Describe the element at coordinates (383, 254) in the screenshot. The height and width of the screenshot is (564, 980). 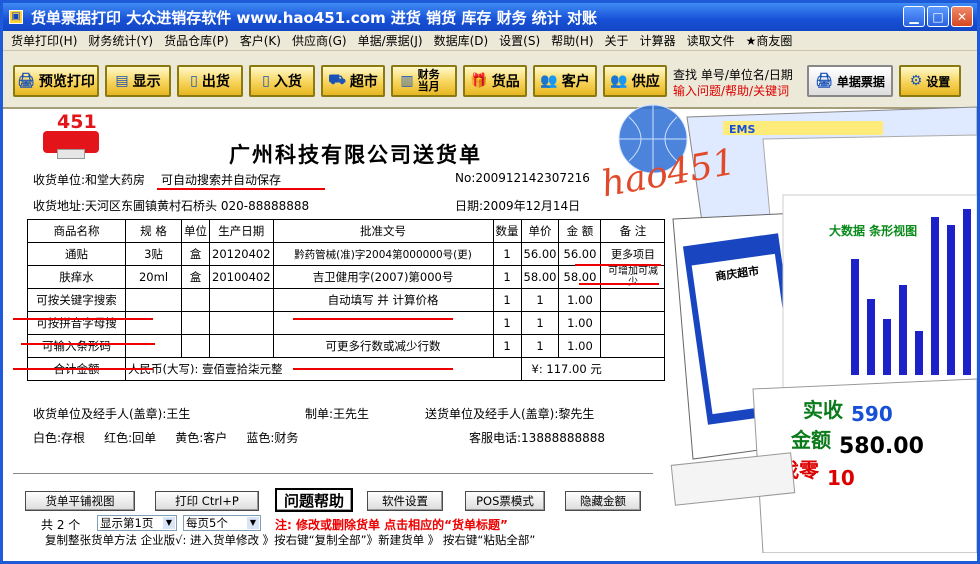
I see `cell: 黔药管械(准)字2004第000000号(更)` at that location.